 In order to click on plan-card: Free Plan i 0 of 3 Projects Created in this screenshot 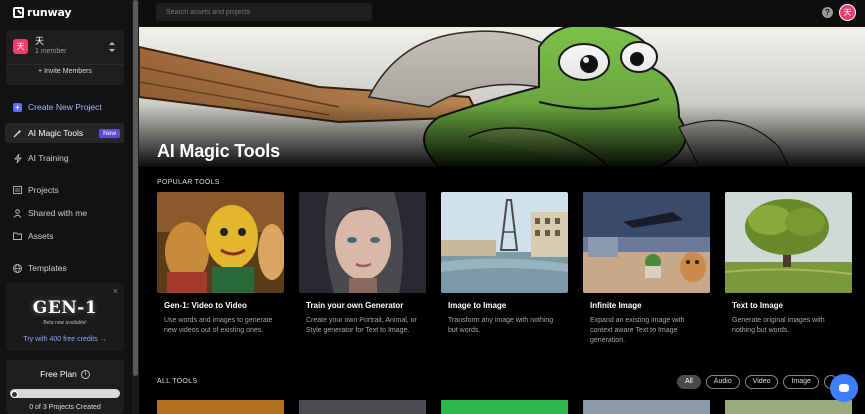, I will do `click(65, 387)`.